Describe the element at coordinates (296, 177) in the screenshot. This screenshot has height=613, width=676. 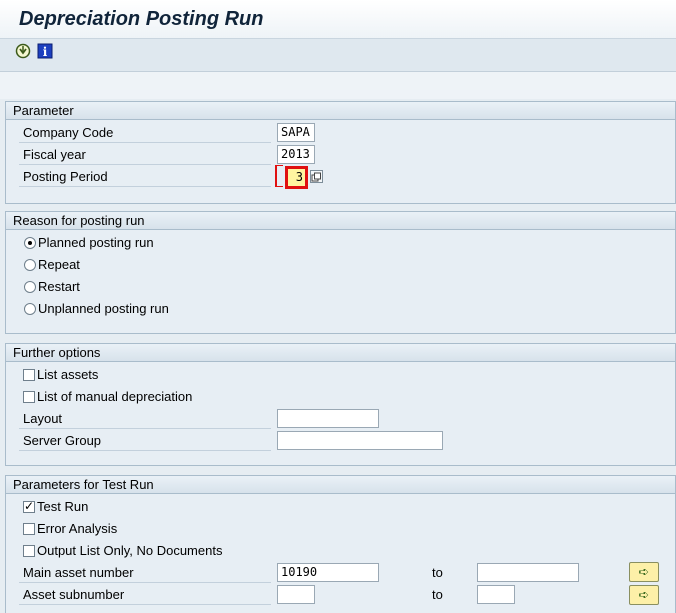
I see `posting-period-input: 3` at that location.